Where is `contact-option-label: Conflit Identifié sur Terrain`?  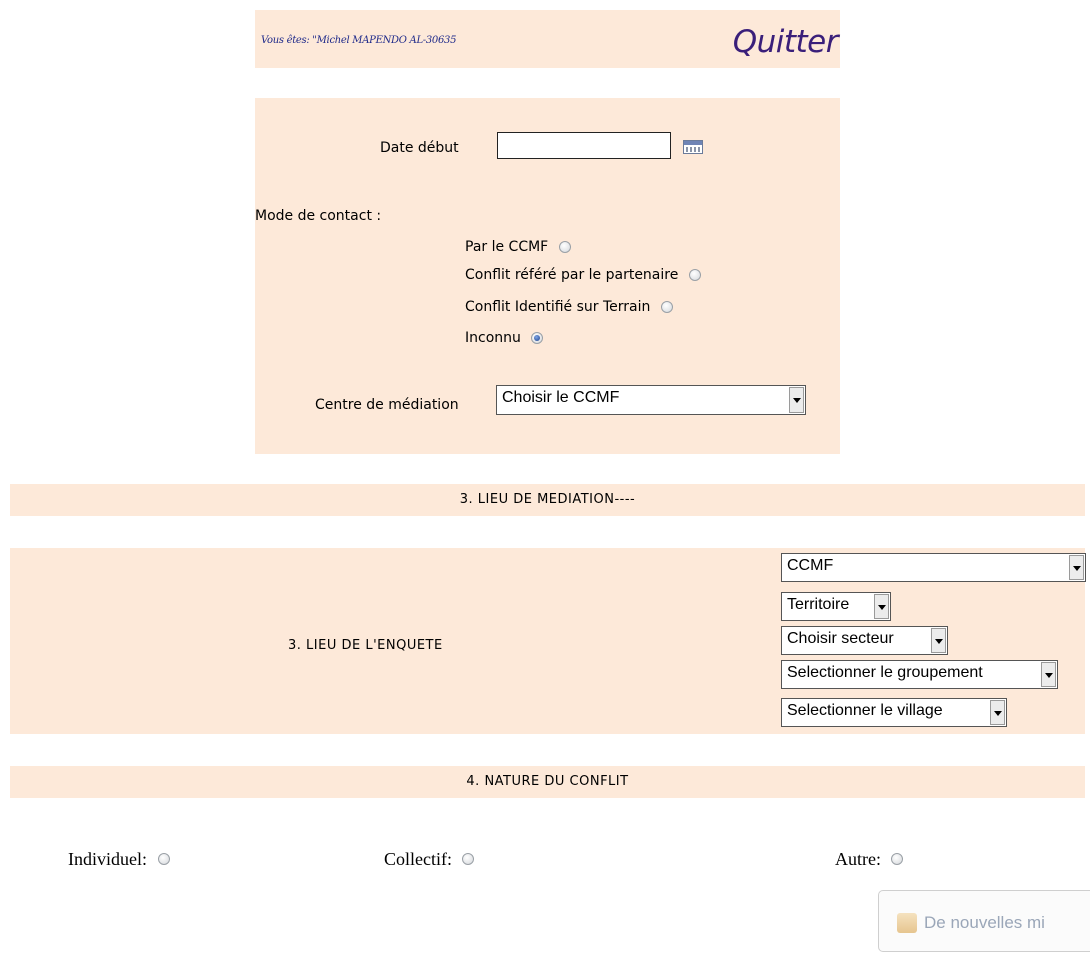
contact-option-label: Conflit Identifié sur Terrain is located at coordinates (558, 307).